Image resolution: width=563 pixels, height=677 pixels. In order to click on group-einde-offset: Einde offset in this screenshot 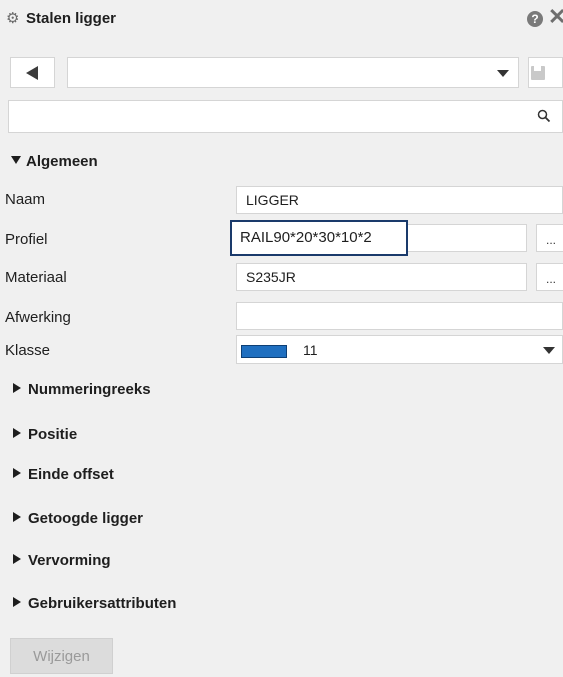, I will do `click(63, 475)`.